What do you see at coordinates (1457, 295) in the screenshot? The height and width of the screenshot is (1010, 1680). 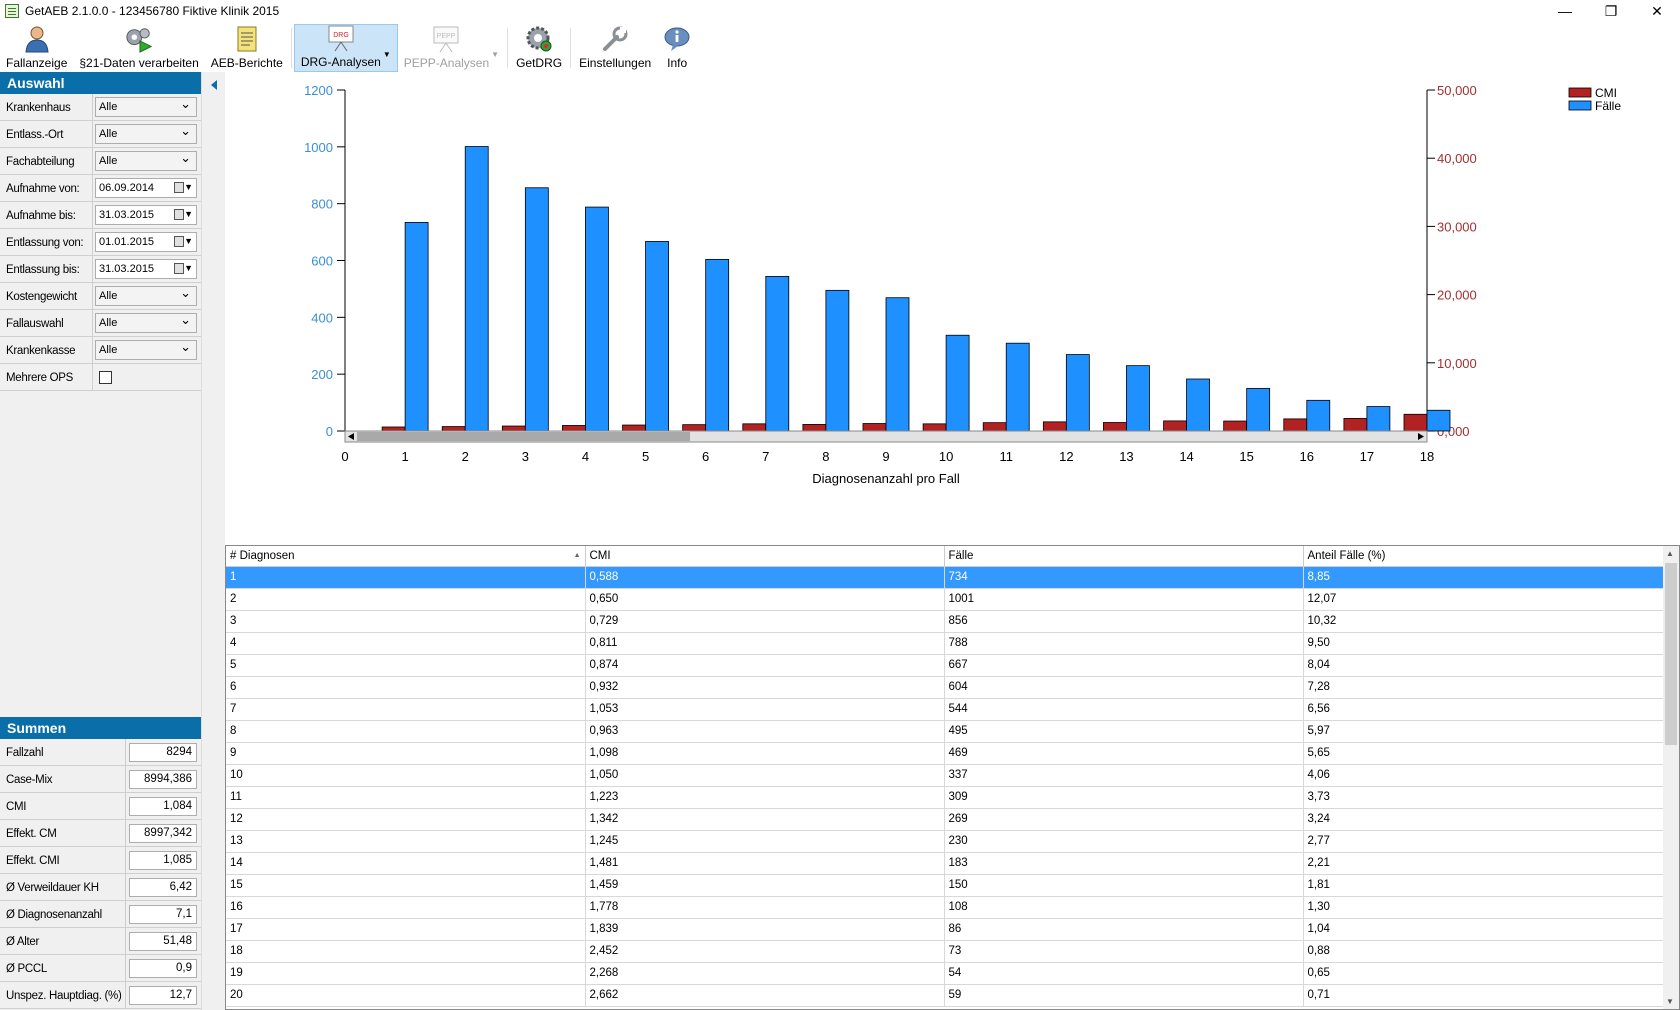 I see `right-tick-label: 20,000` at bounding box center [1457, 295].